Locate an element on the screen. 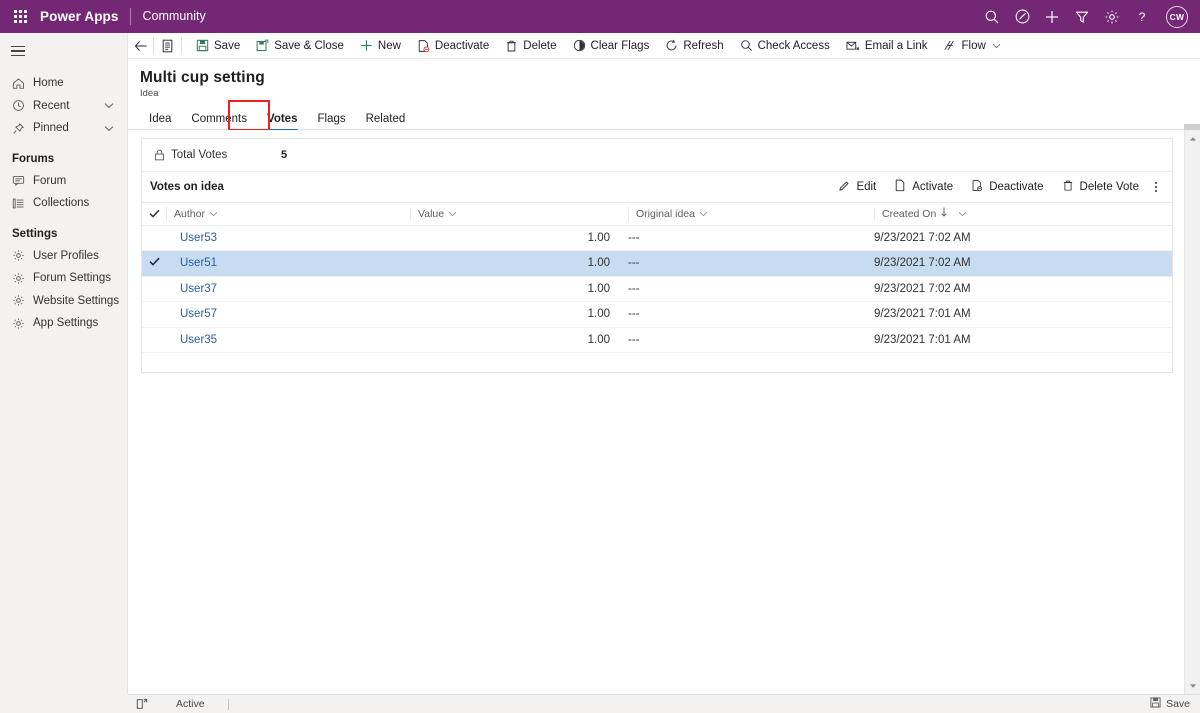 The image size is (1200, 713). tab-label: Comments is located at coordinates (219, 119).